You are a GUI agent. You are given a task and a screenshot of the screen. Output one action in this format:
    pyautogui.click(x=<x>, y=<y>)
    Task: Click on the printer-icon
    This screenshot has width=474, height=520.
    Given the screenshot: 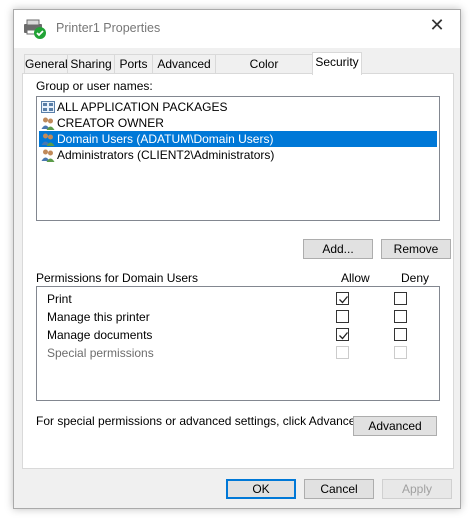 What is the action you would take?
    pyautogui.click(x=35, y=29)
    